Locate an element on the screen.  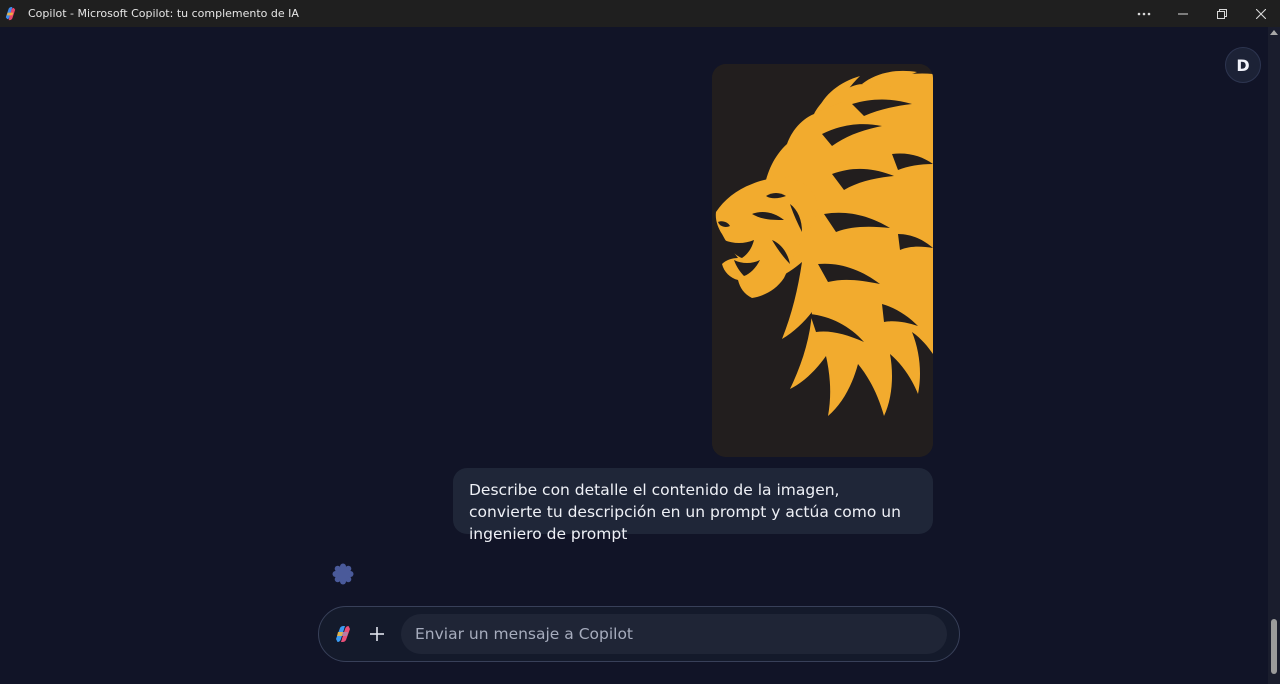
restore-icon is located at coordinates (1221, 13).